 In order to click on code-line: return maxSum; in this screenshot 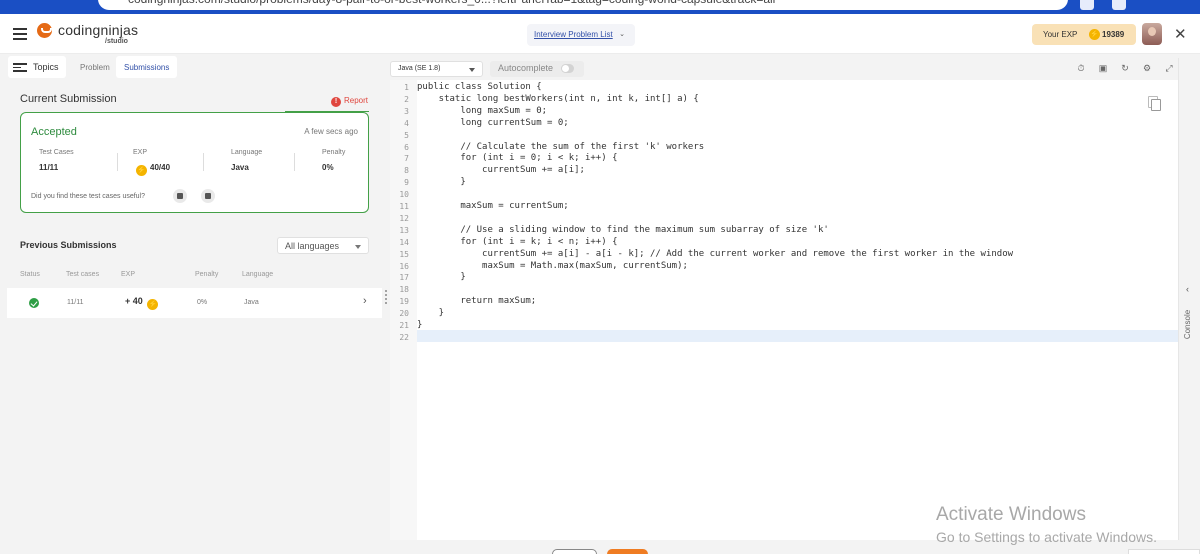, I will do `click(797, 302)`.